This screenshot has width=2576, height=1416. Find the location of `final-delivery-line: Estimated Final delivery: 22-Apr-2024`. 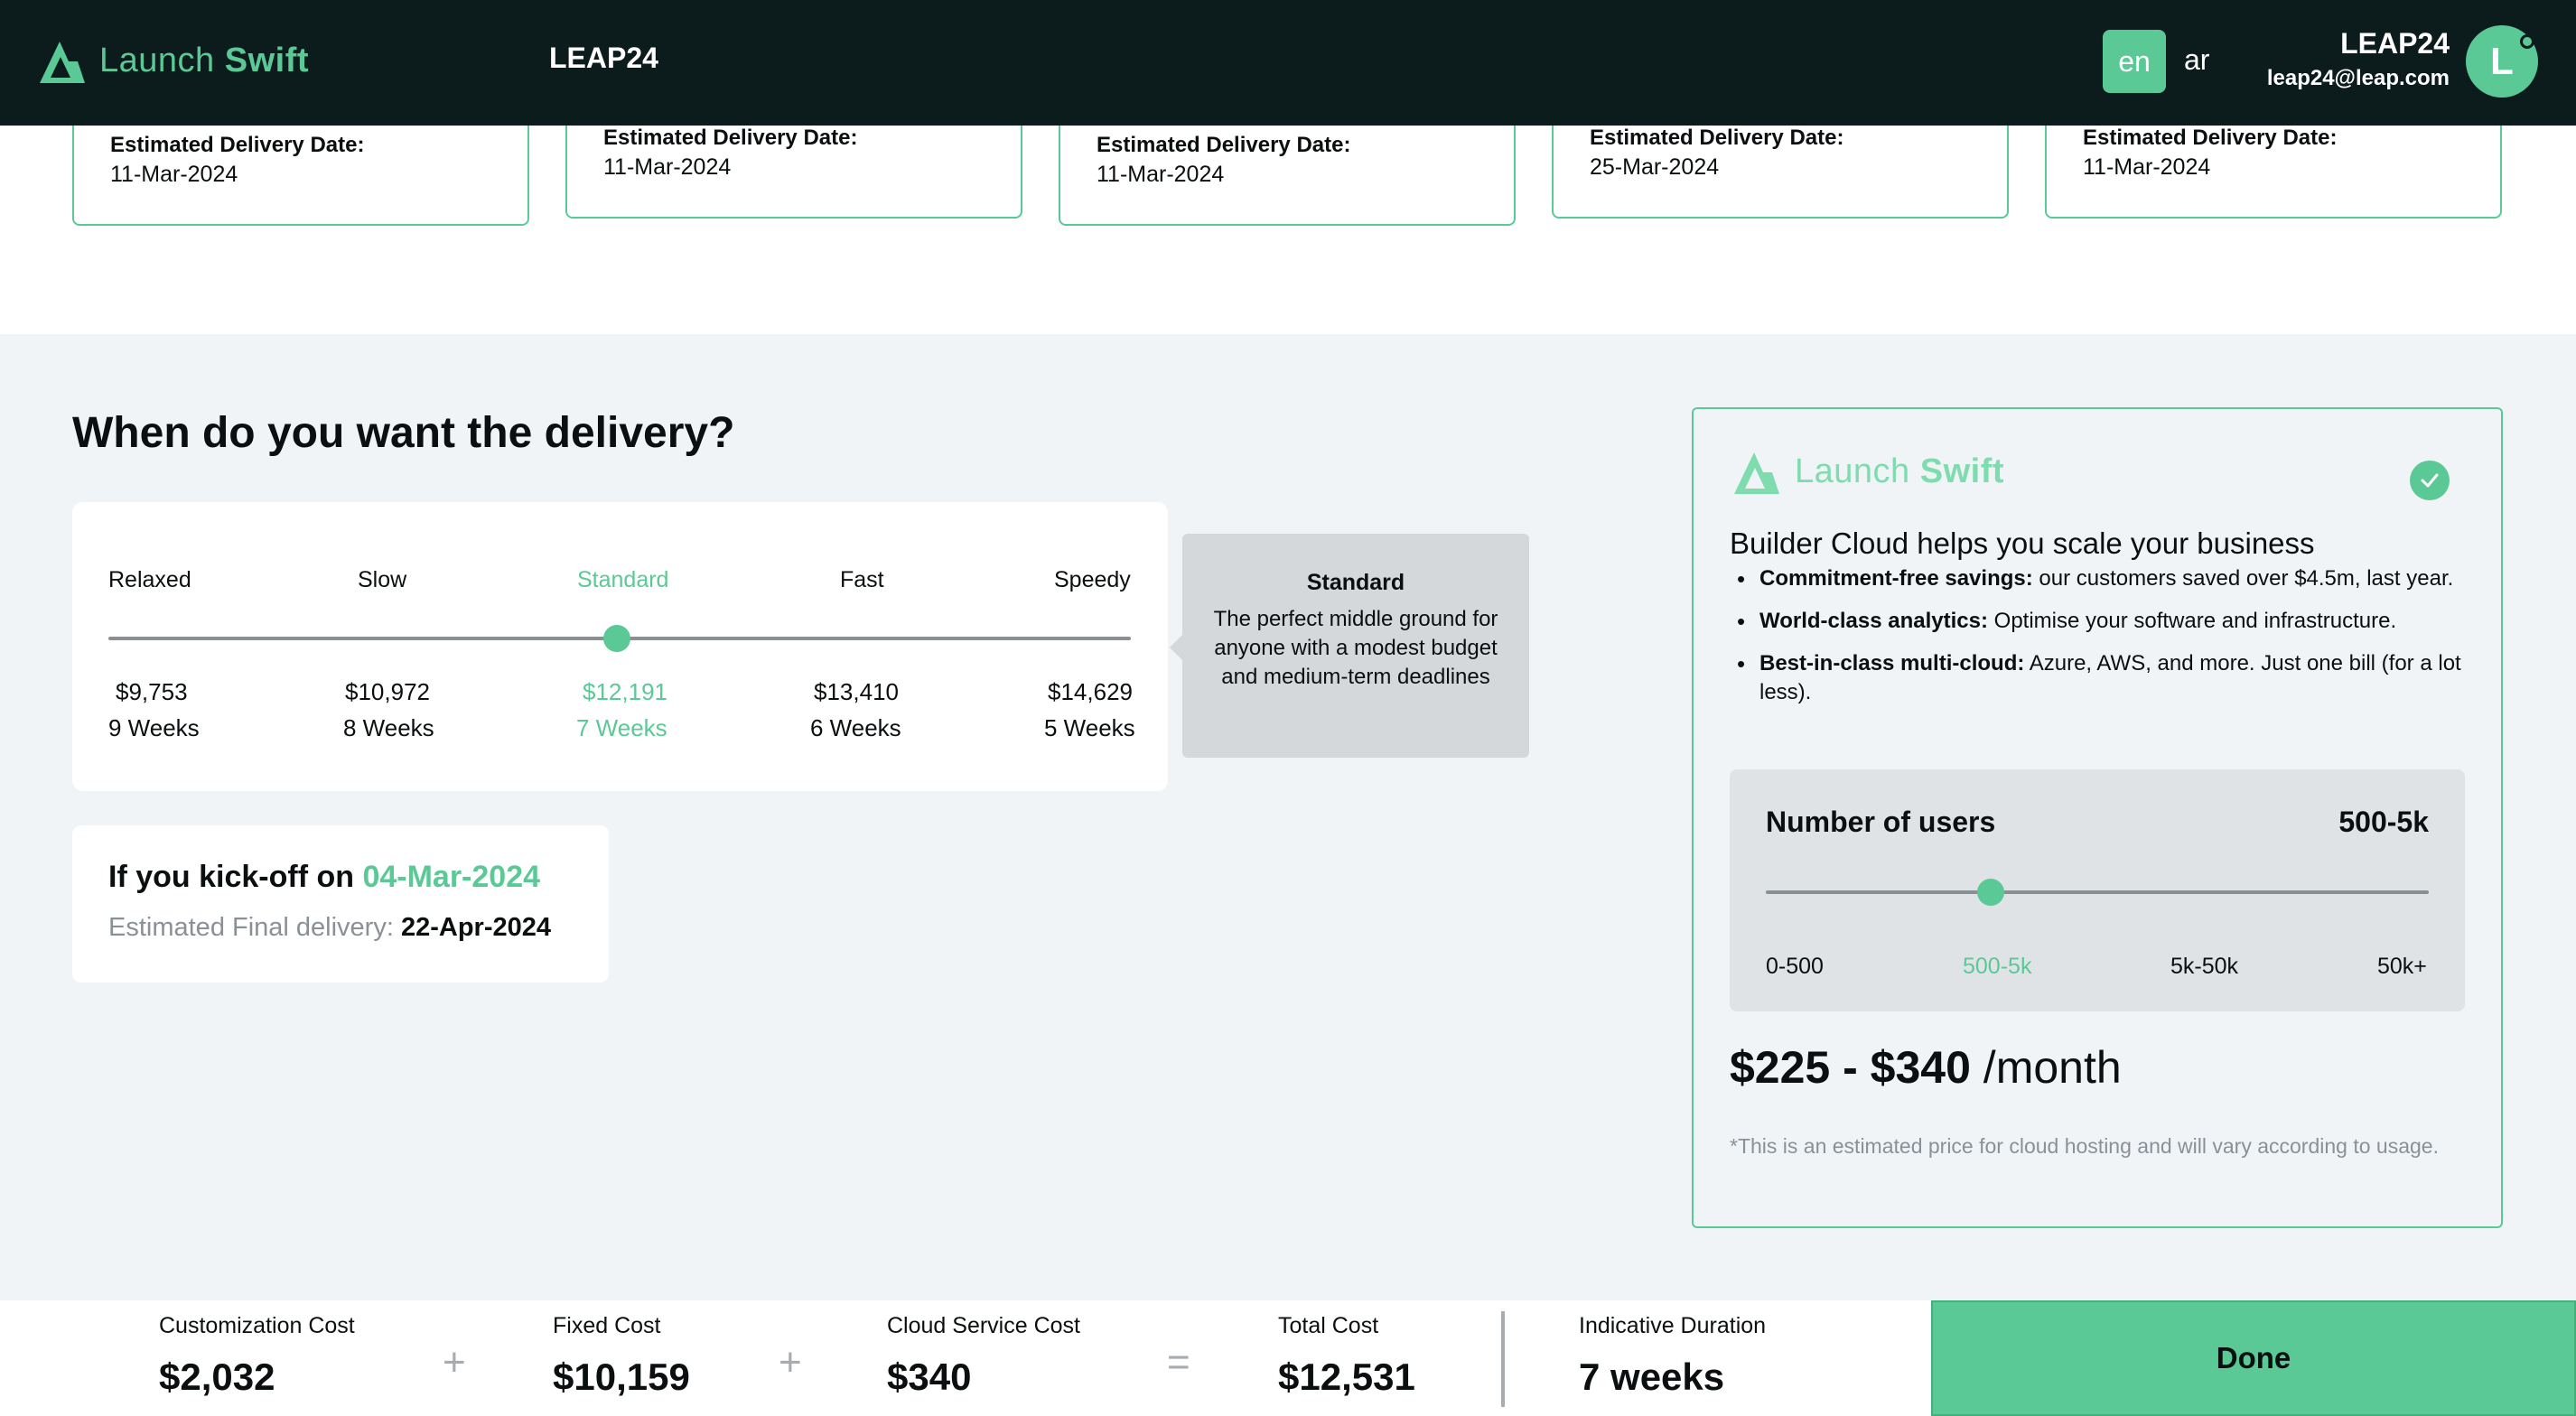

final-delivery-line: Estimated Final delivery: 22-Apr-2024 is located at coordinates (329, 928).